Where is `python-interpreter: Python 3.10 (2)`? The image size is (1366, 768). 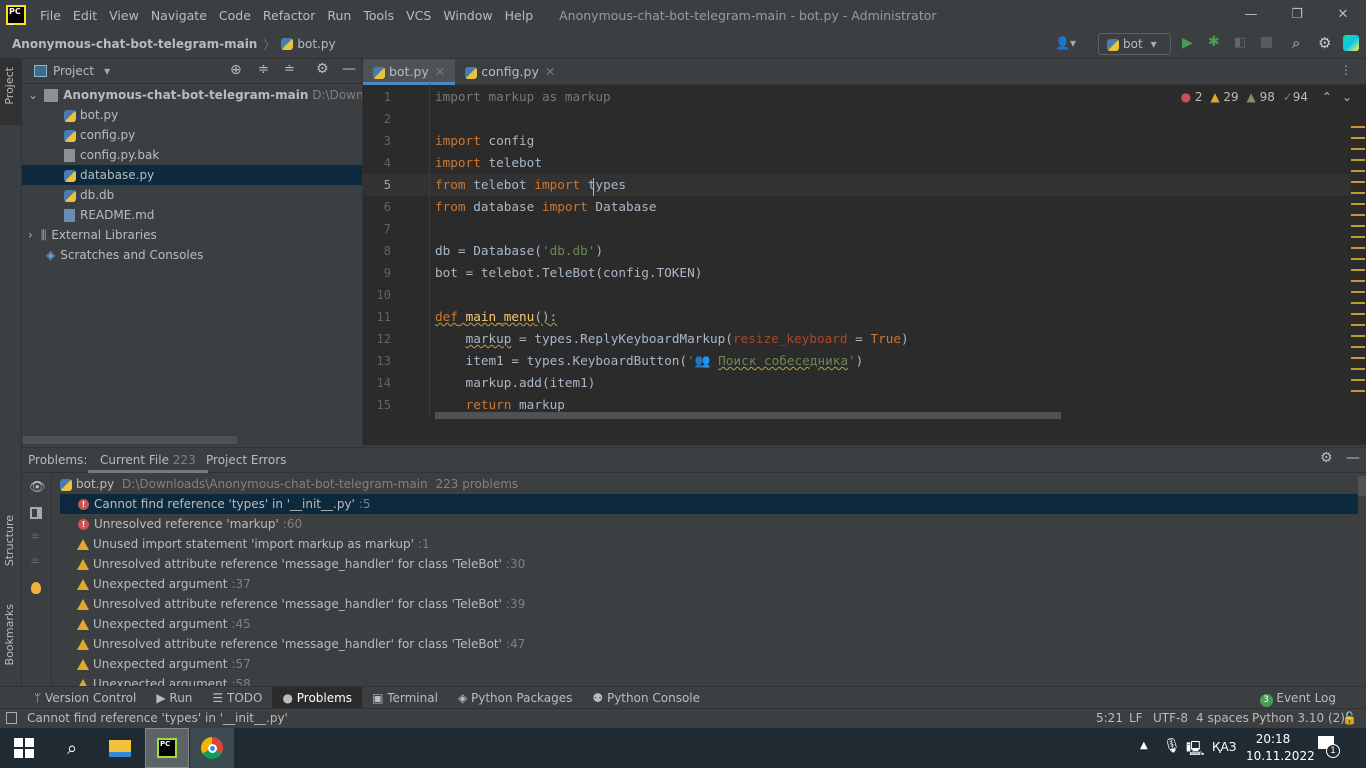 python-interpreter: Python 3.10 (2) is located at coordinates (1298, 718).